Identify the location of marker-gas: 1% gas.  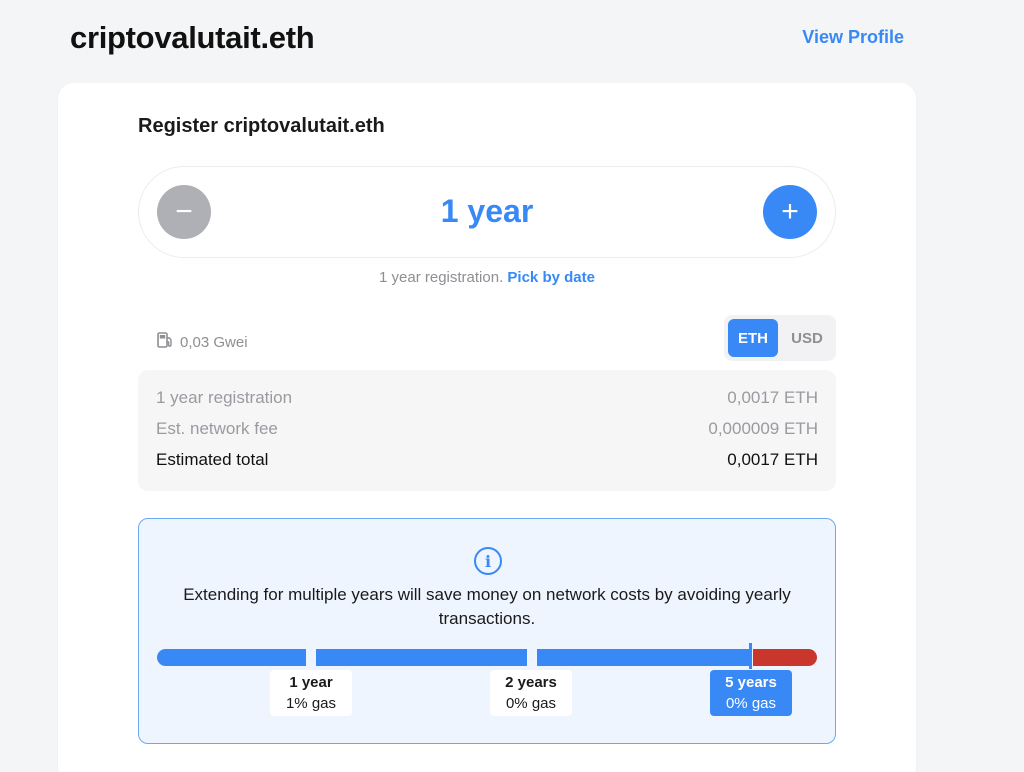
(311, 703).